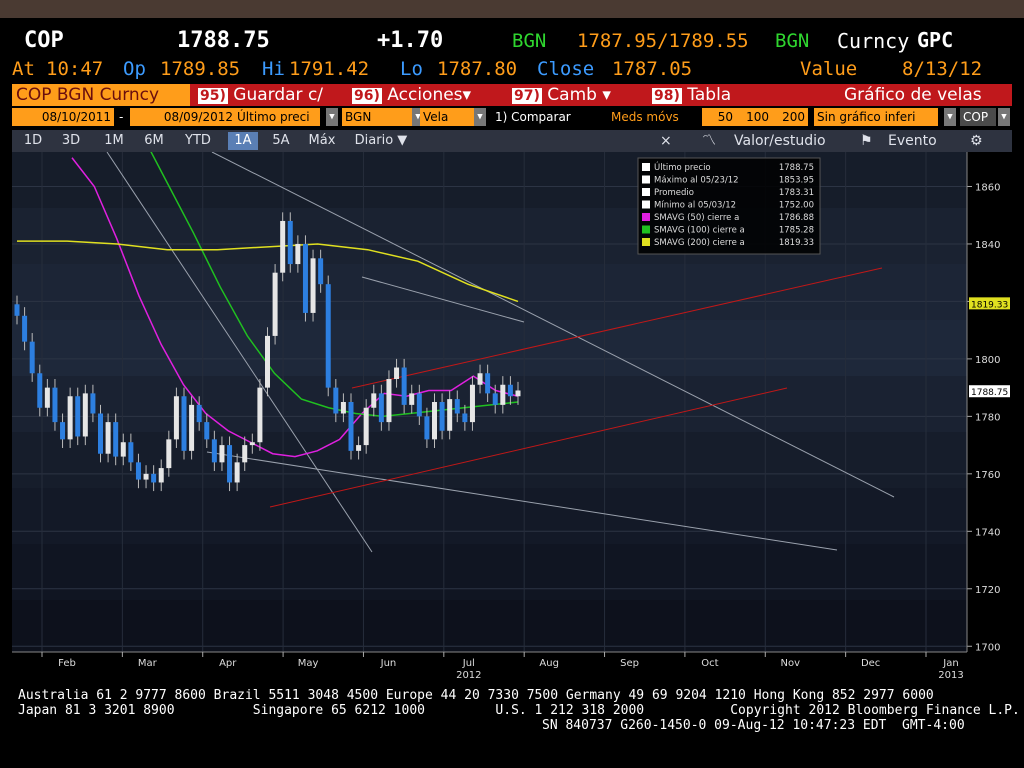  I want to click on period-select: Diario ▼, so click(381, 141).